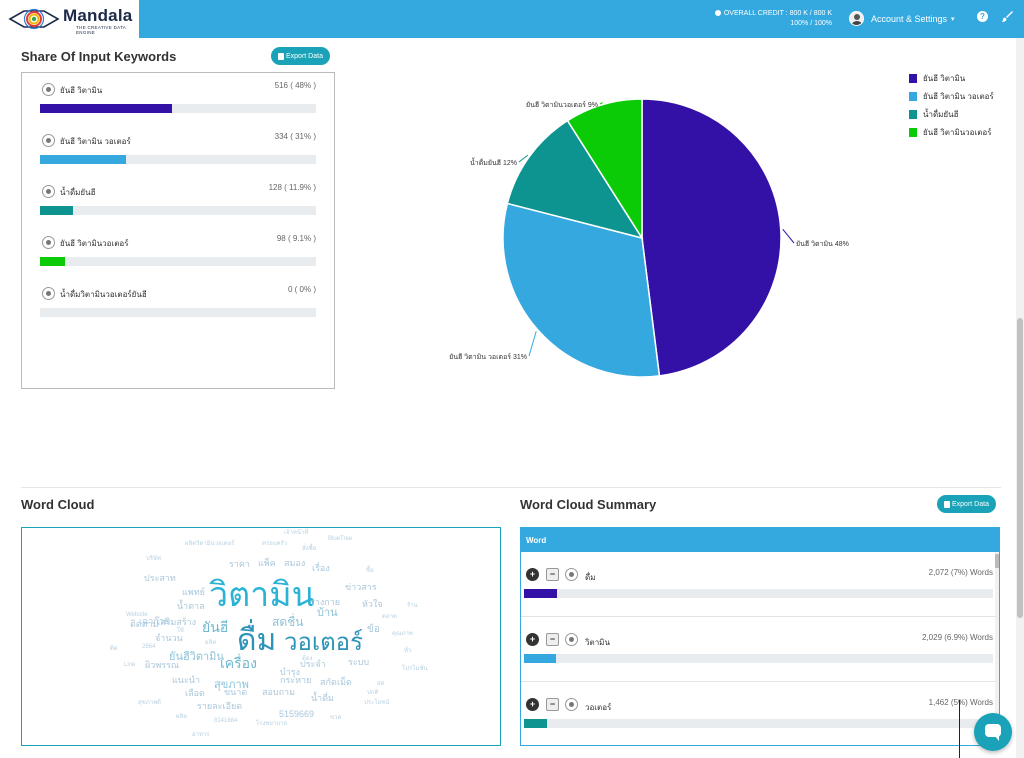 This screenshot has width=1024, height=758. I want to click on legend-item: น้ำดื่มยันฮี, so click(951, 114).